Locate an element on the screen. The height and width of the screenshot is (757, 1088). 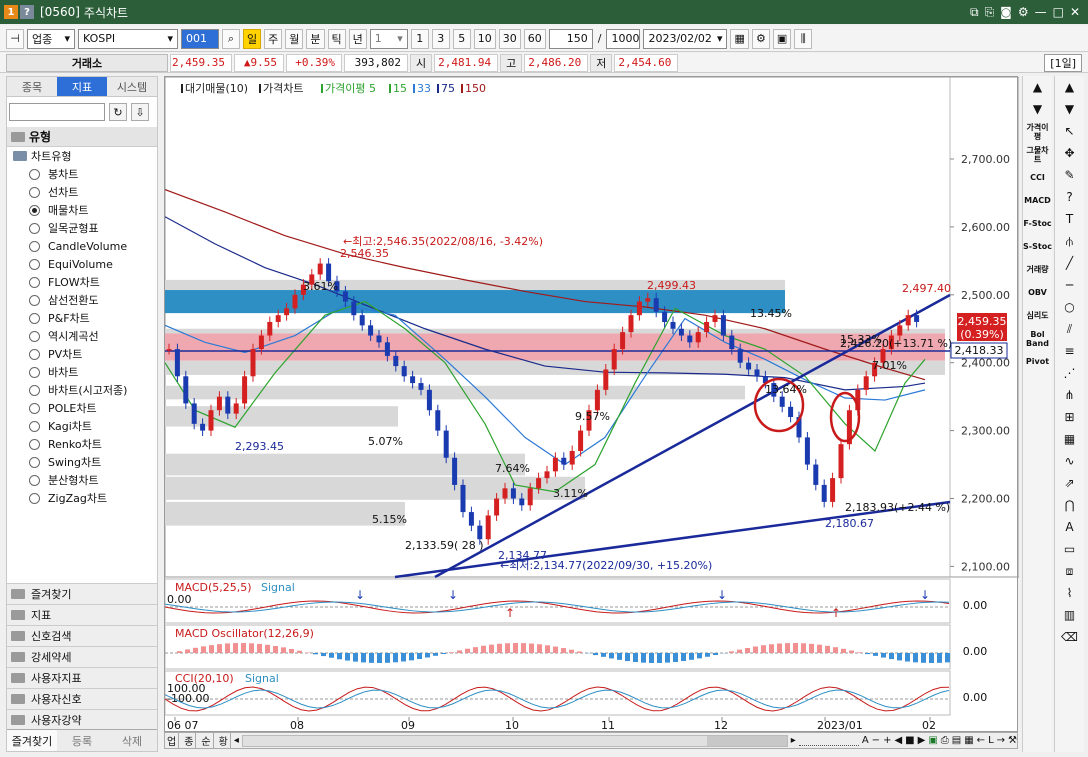
count-input: 150 is located at coordinates (570, 38).